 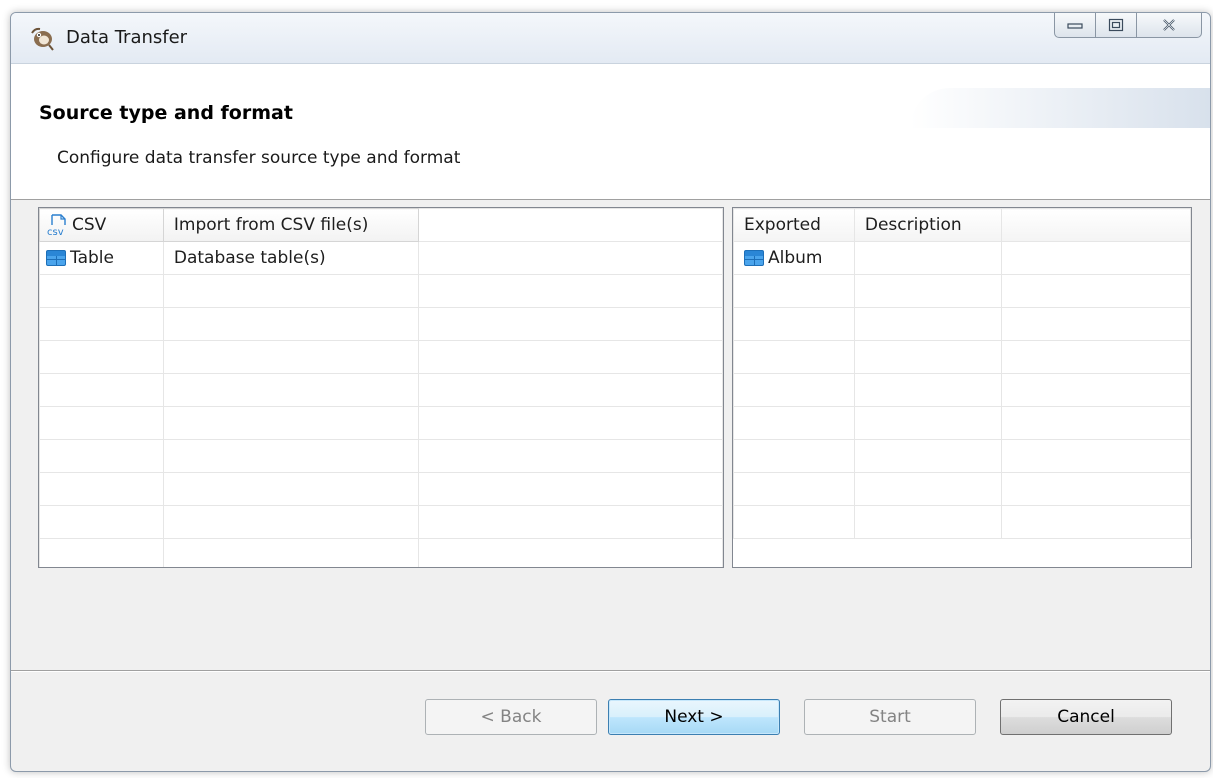 What do you see at coordinates (890, 717) in the screenshot?
I see `start-button: Start` at bounding box center [890, 717].